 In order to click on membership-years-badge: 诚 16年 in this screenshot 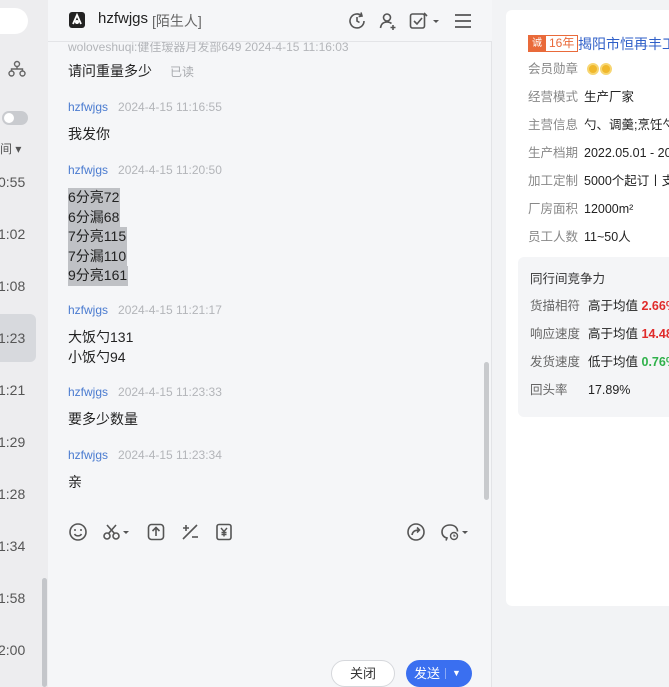, I will do `click(553, 43)`.